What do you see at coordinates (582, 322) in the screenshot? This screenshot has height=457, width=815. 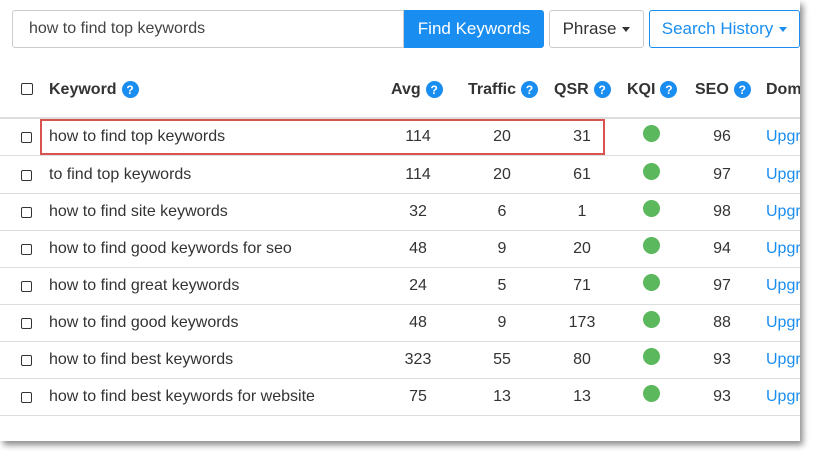 I see `qsr-cell: 173` at bounding box center [582, 322].